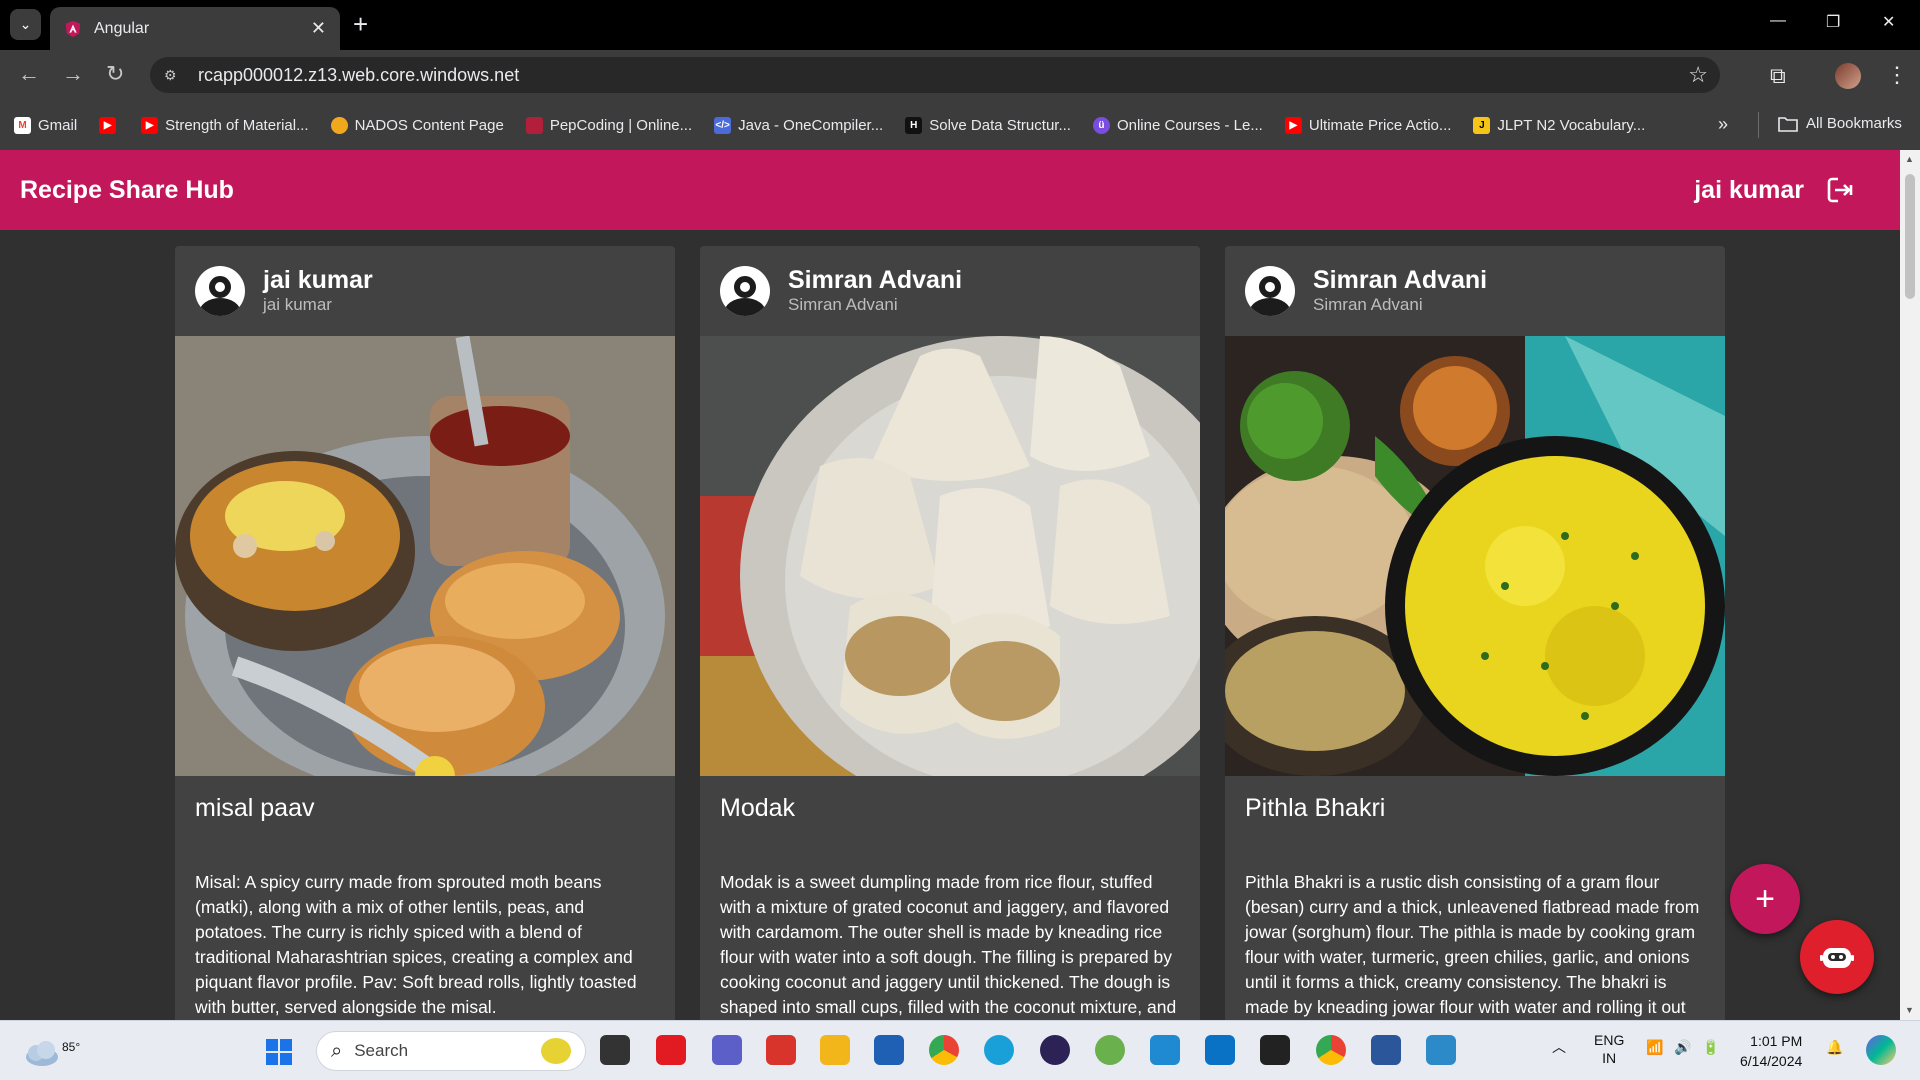  I want to click on temperature: 85°, so click(71, 1047).